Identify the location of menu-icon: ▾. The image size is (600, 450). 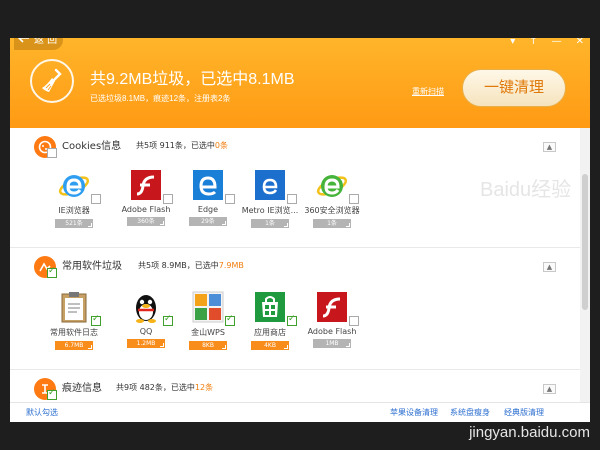
(512, 42).